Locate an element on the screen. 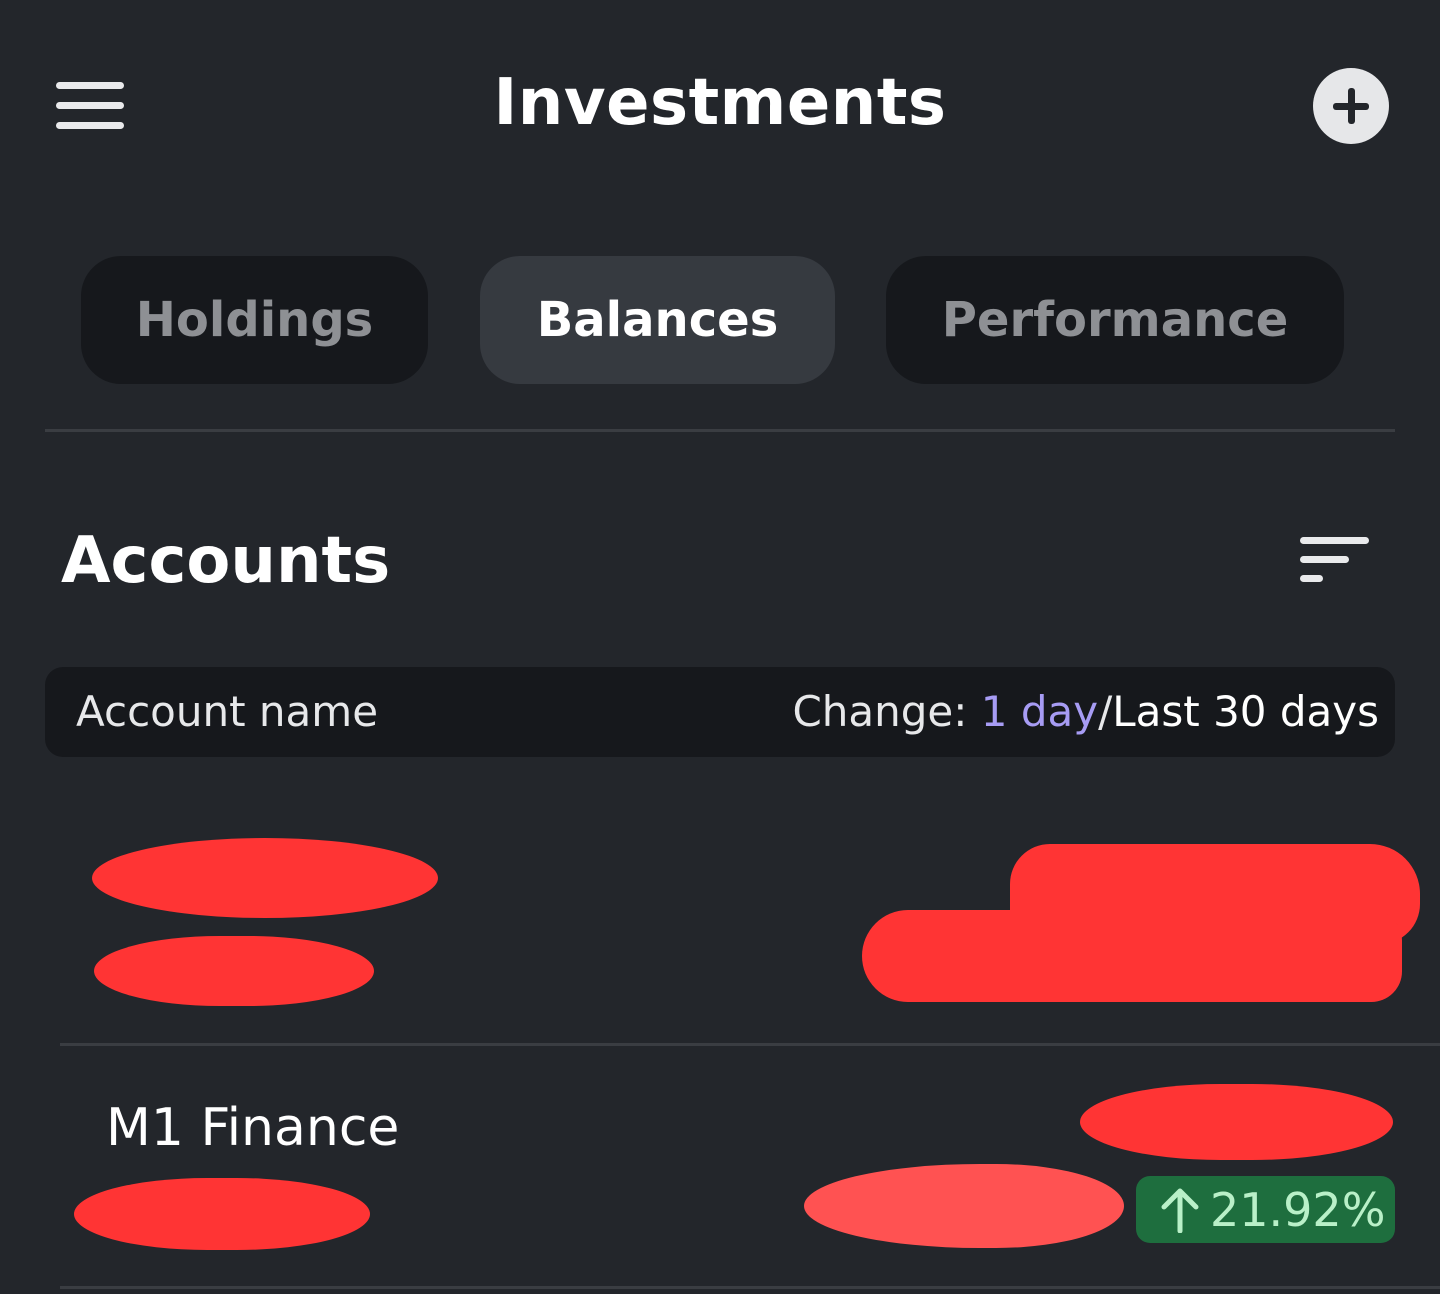  accounts-heading: Accounts is located at coordinates (226, 561).